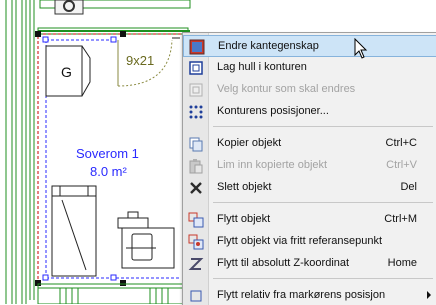  I want to click on menu-item-edit-edge-properties: Endre kantegenskap, so click(309, 46).